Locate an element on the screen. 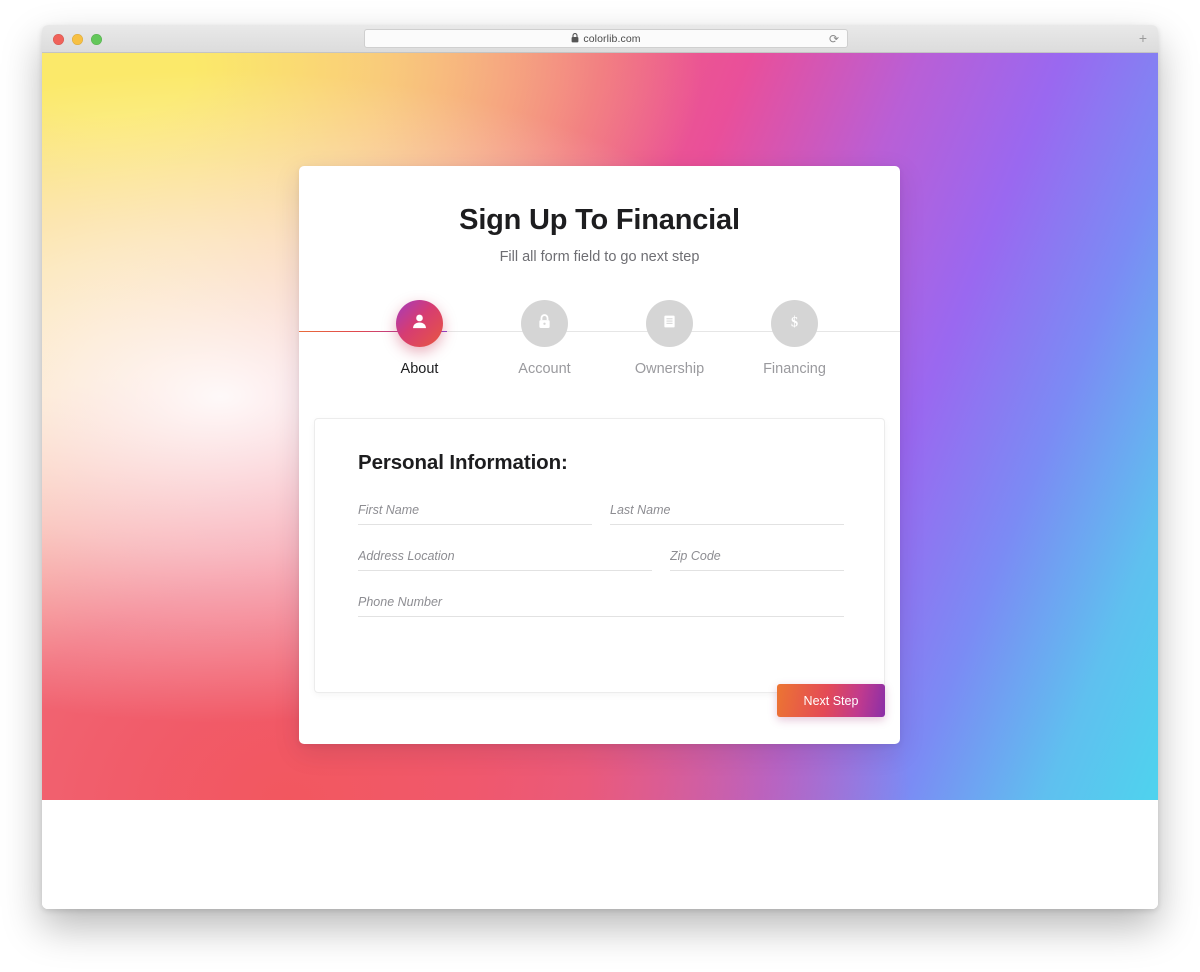 Image resolution: width=1200 pixels, height=972 pixels. address-bar: colorlib.com ⟳ is located at coordinates (606, 38).